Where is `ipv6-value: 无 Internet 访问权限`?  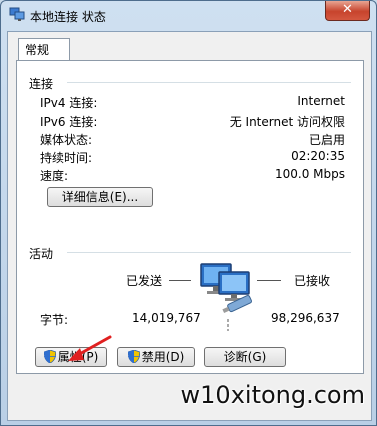
ipv6-value: 无 Internet 访问权限 is located at coordinates (287, 122).